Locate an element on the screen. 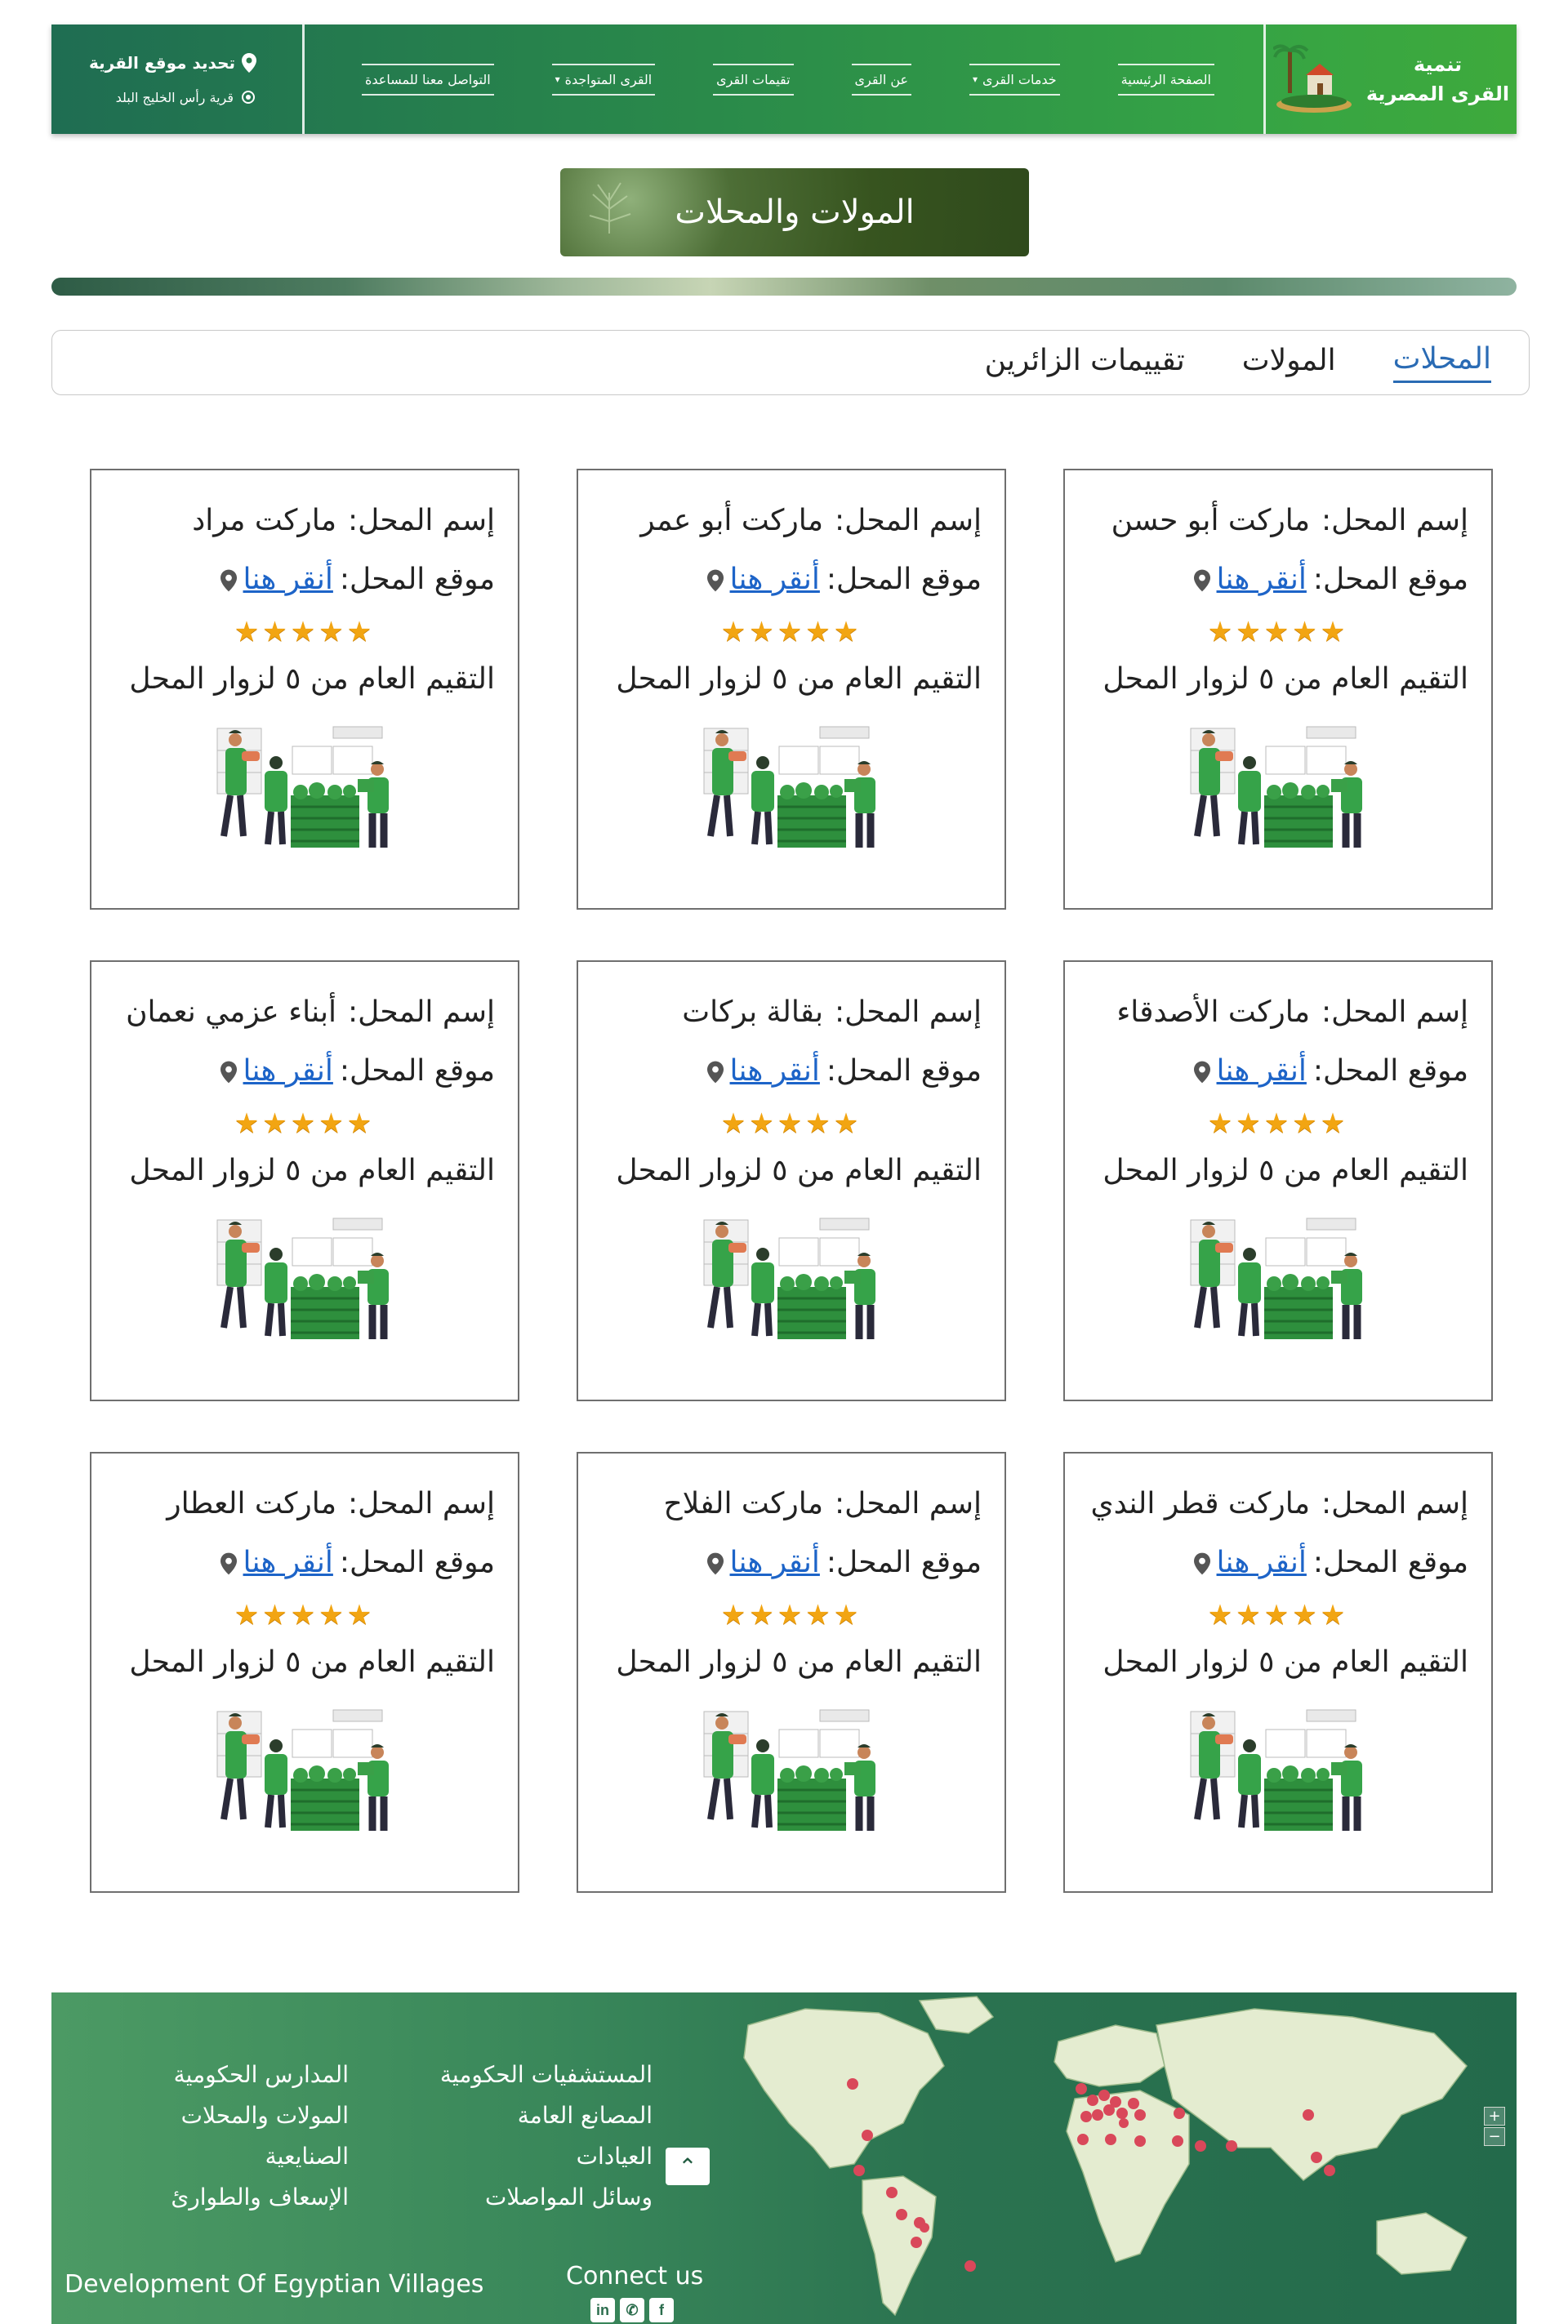 The image size is (1568, 2324). shop-name-row: إسم المحل: ماركت مراد is located at coordinates (304, 521).